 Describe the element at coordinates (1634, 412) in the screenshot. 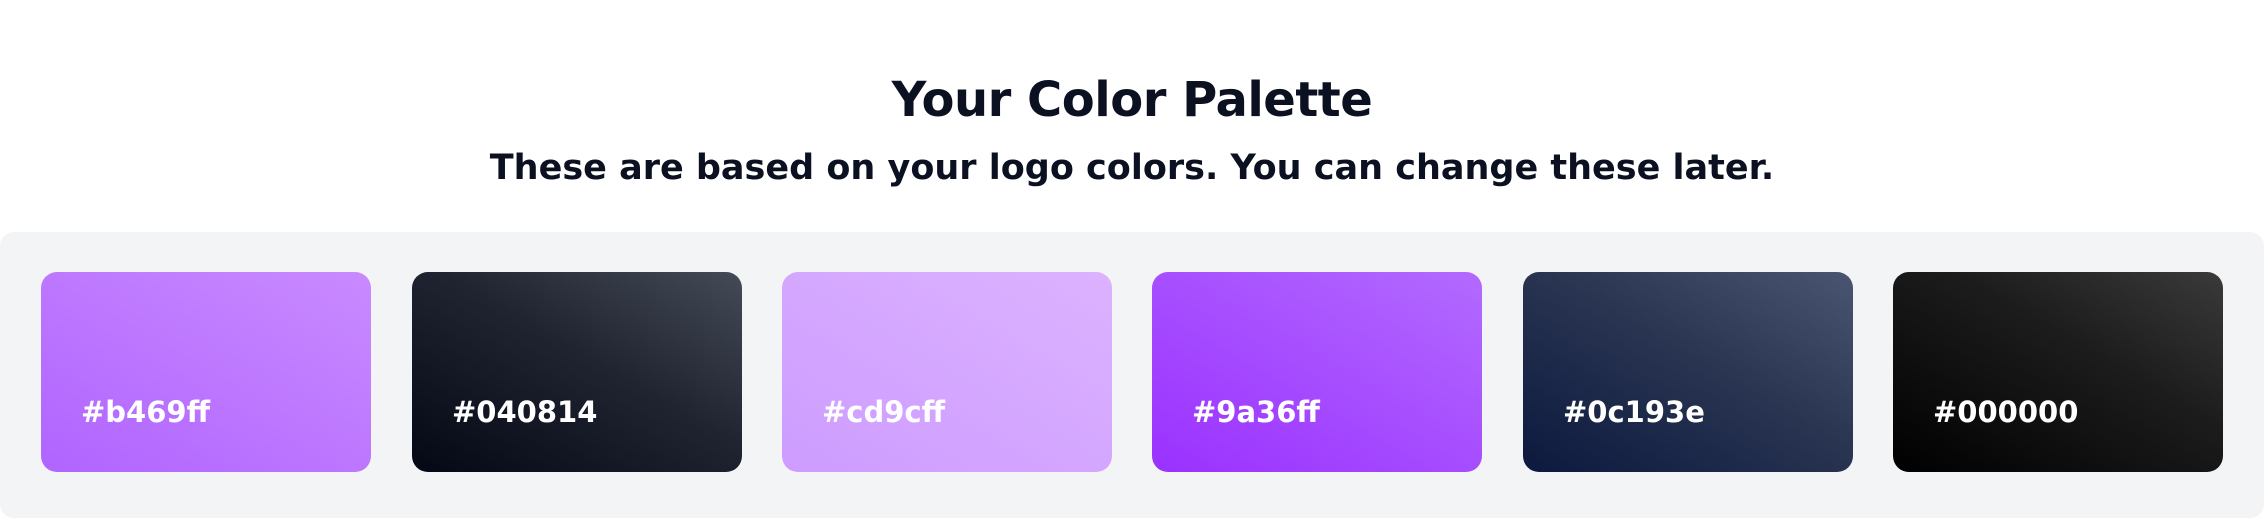

I see `swatch-hex-label: #0c193e` at that location.